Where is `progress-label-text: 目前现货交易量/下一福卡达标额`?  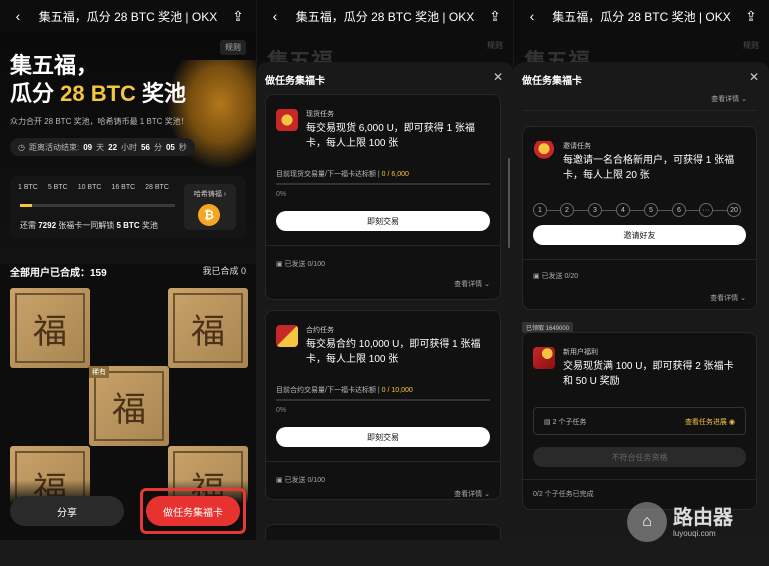 progress-label-text: 目前现货交易量/下一福卡达标额 is located at coordinates (326, 174).